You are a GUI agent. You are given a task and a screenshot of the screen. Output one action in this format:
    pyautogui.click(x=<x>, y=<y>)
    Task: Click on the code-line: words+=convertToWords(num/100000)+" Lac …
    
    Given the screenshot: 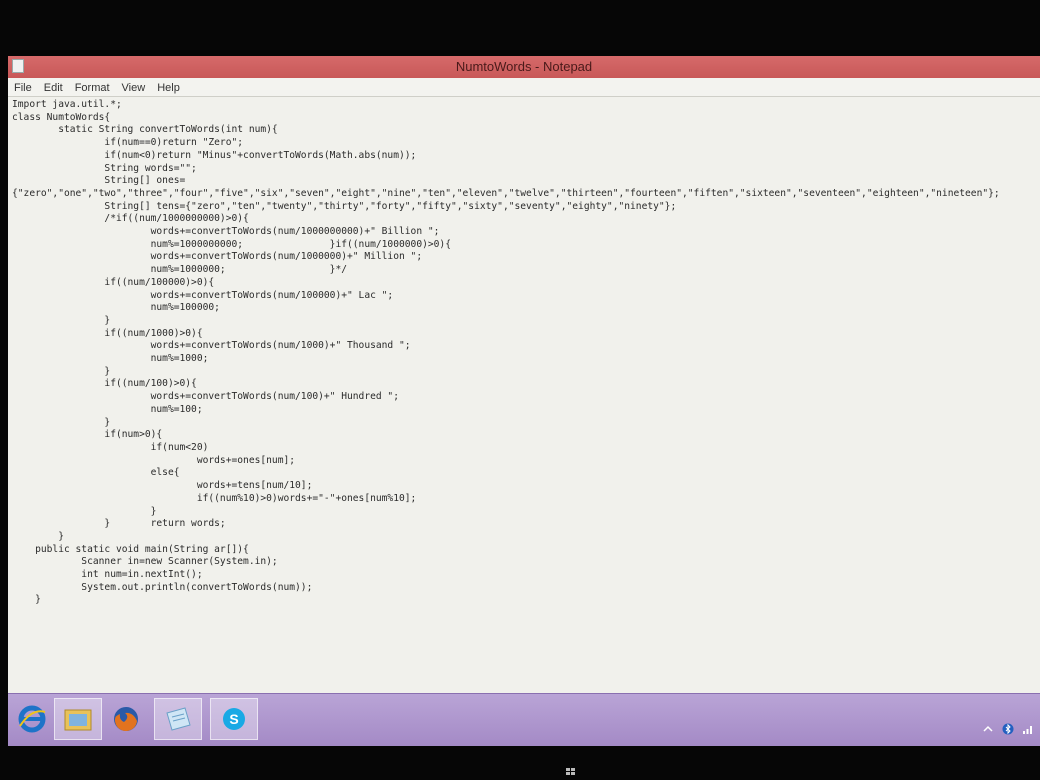 What is the action you would take?
    pyautogui.click(x=203, y=295)
    